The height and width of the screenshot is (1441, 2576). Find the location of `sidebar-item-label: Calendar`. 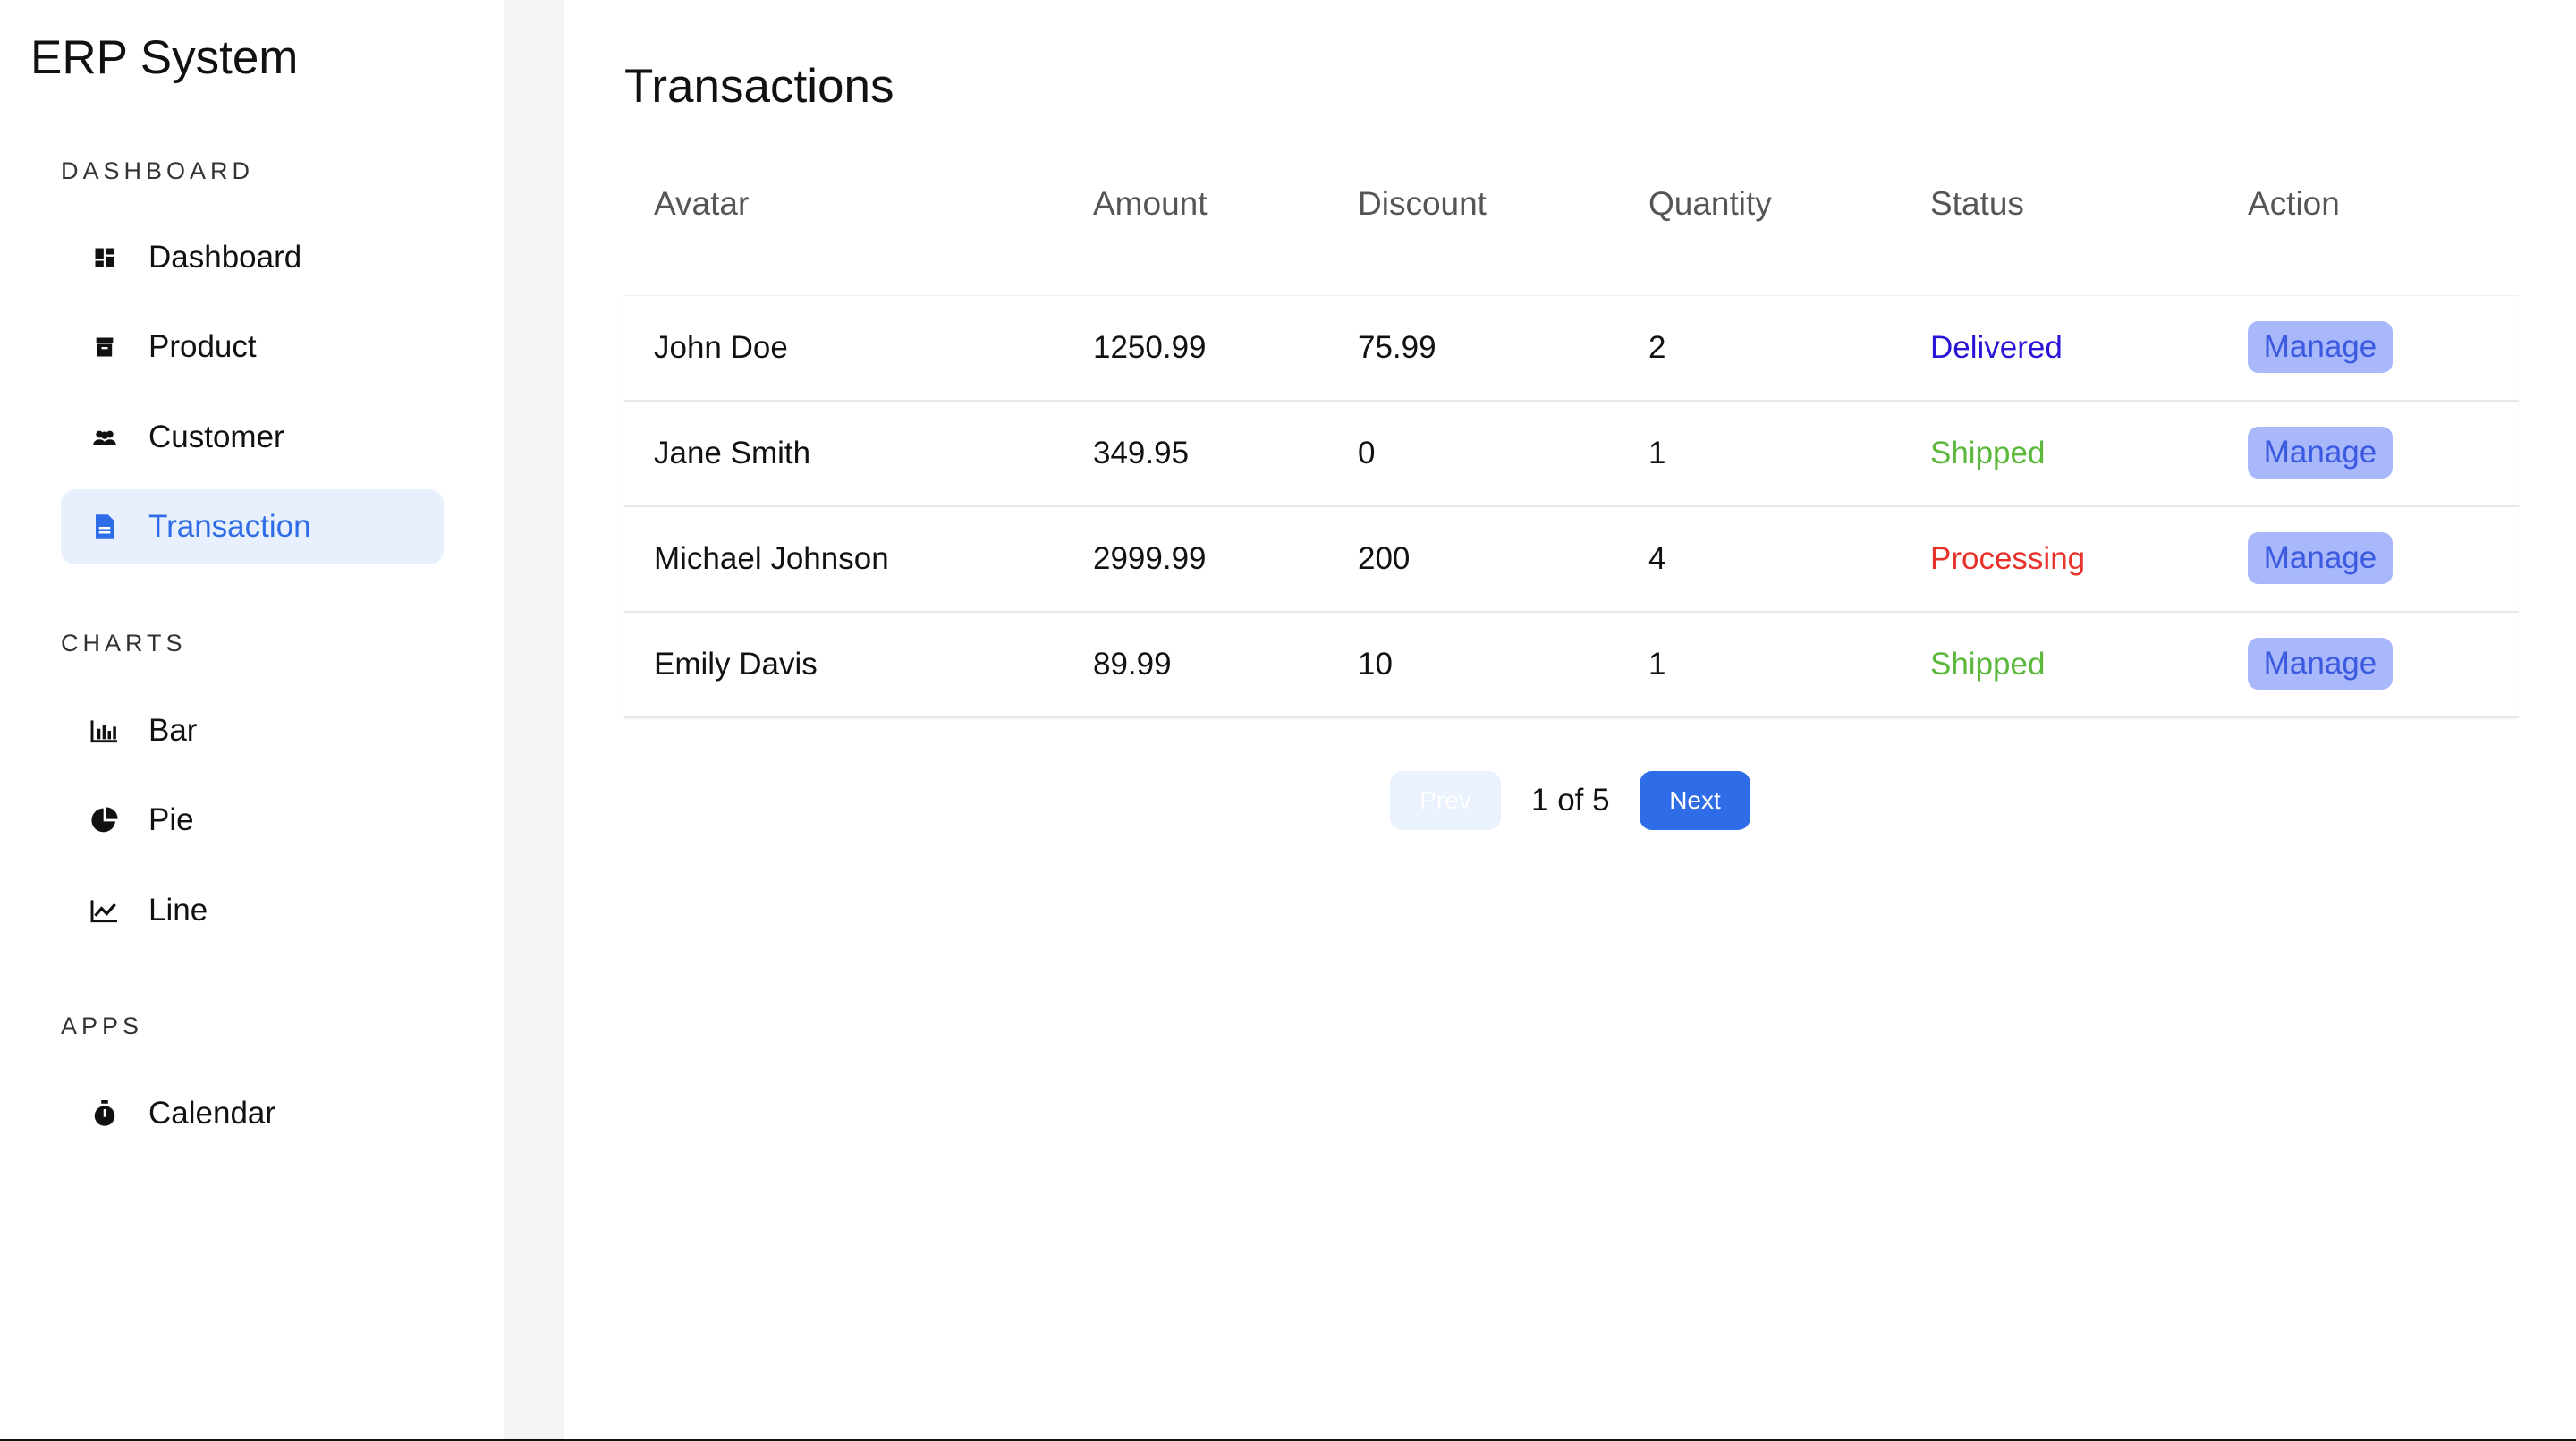

sidebar-item-label: Calendar is located at coordinates (212, 1113).